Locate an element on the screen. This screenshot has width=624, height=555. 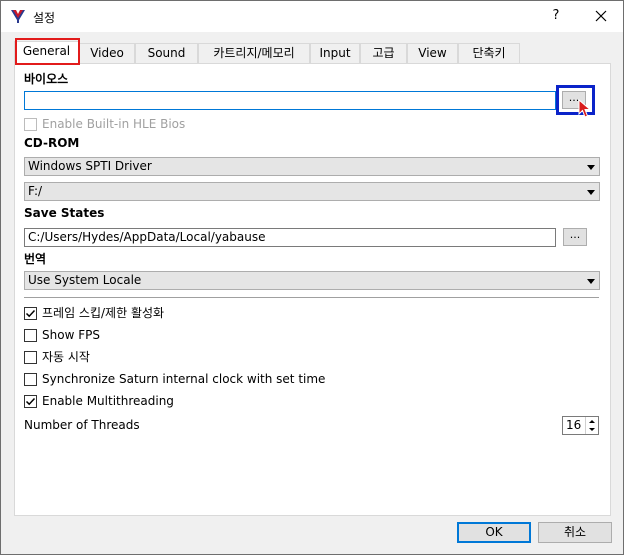
cancel-button: 취소 is located at coordinates (575, 532).